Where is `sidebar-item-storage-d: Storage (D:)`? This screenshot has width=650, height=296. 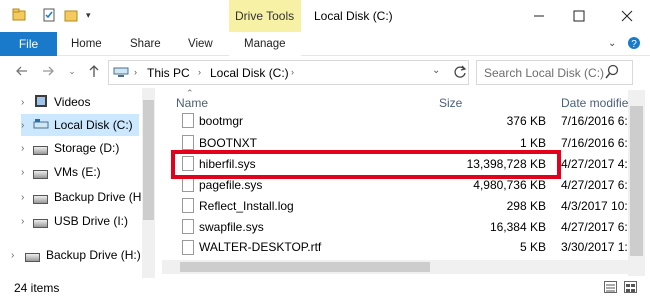 sidebar-item-storage-d: Storage (D:) is located at coordinates (86, 148).